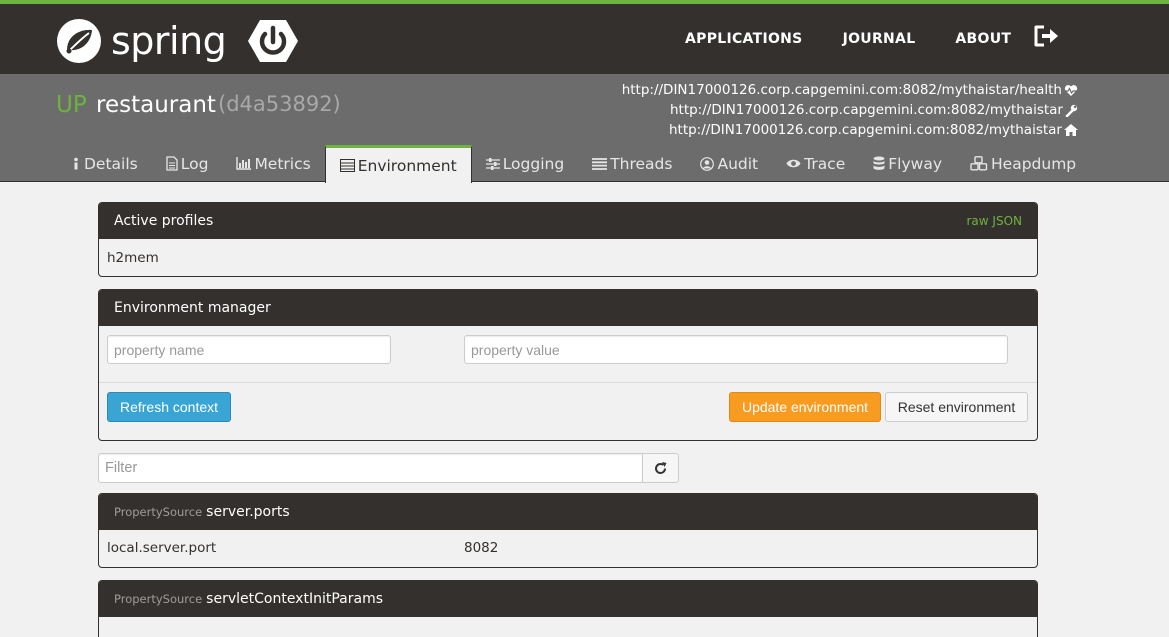  What do you see at coordinates (249, 349) in the screenshot?
I see `property-name-input: property name` at bounding box center [249, 349].